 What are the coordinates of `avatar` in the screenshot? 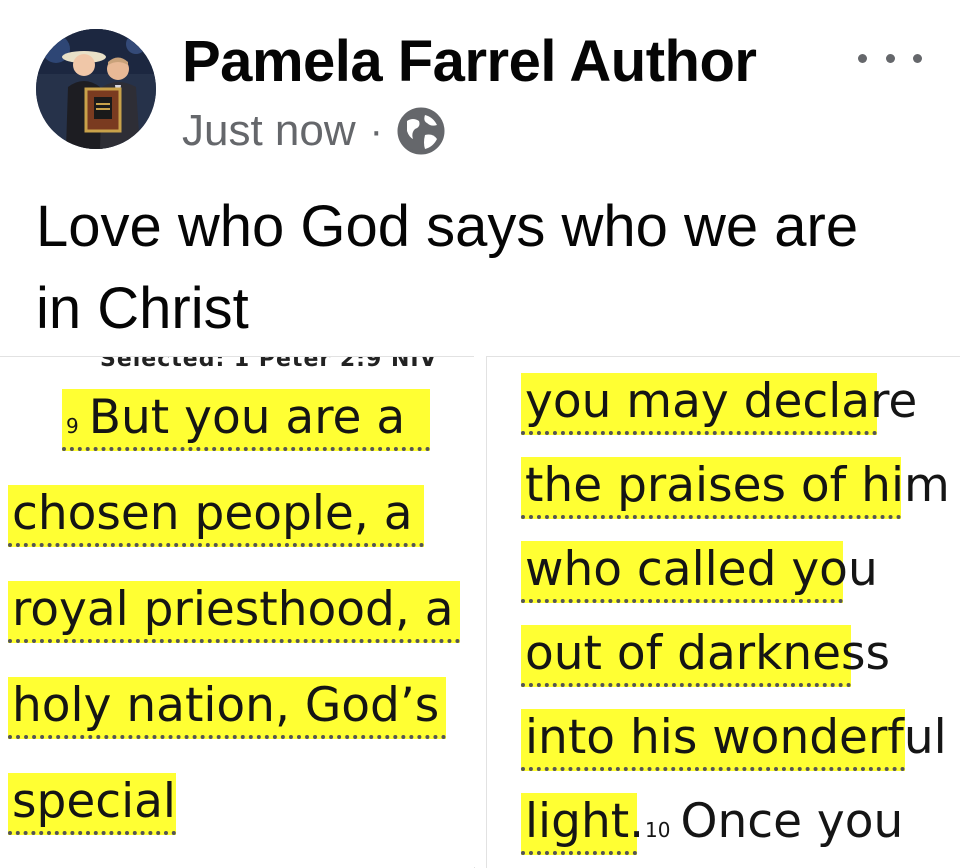 It's located at (96, 89).